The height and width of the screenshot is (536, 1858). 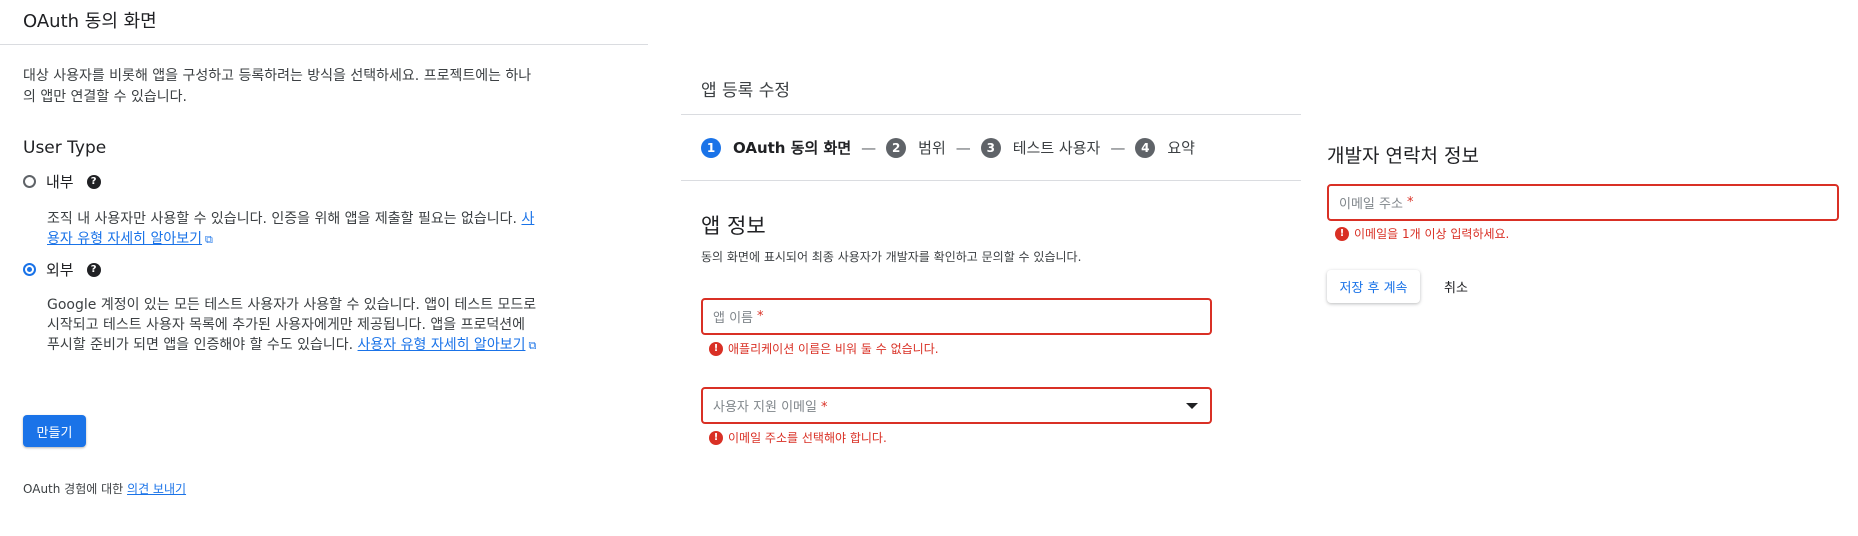 What do you see at coordinates (733, 318) in the screenshot?
I see `app-name-placeholder: 앱 이름` at bounding box center [733, 318].